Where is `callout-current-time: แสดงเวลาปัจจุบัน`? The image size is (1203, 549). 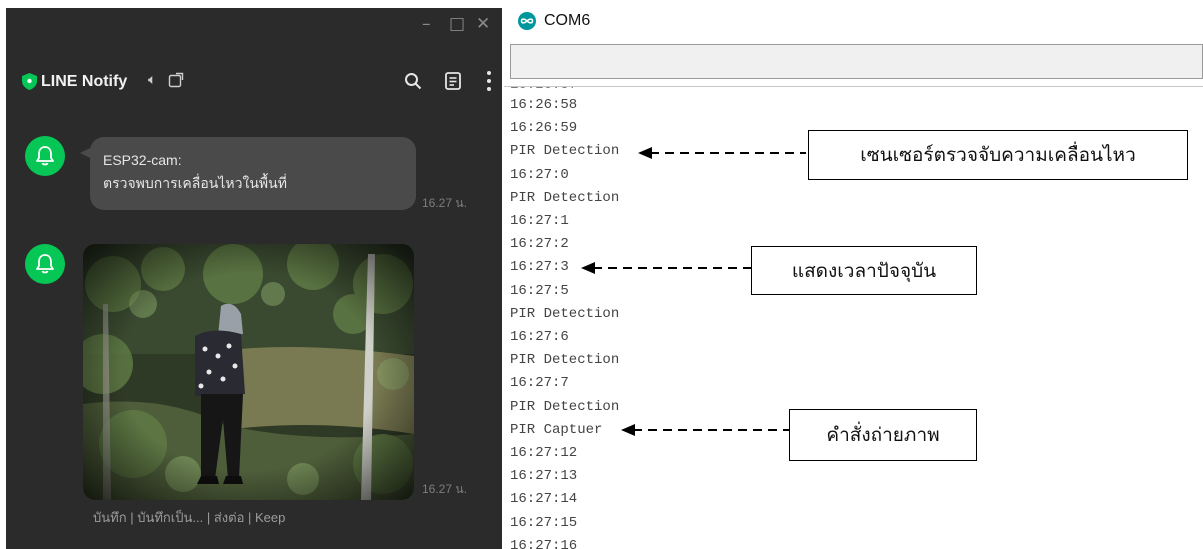
callout-current-time: แสดงเวลาปัจจุบัน is located at coordinates (864, 270).